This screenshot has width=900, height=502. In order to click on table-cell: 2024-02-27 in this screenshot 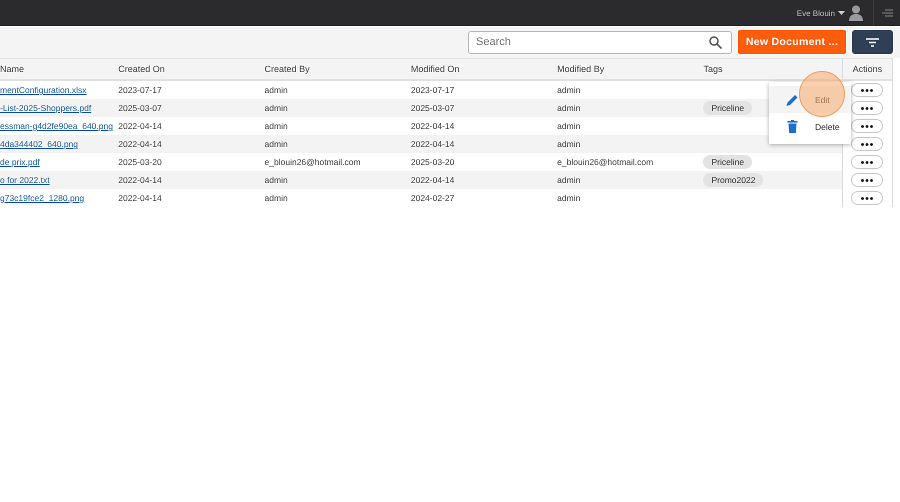, I will do `click(476, 198)`.